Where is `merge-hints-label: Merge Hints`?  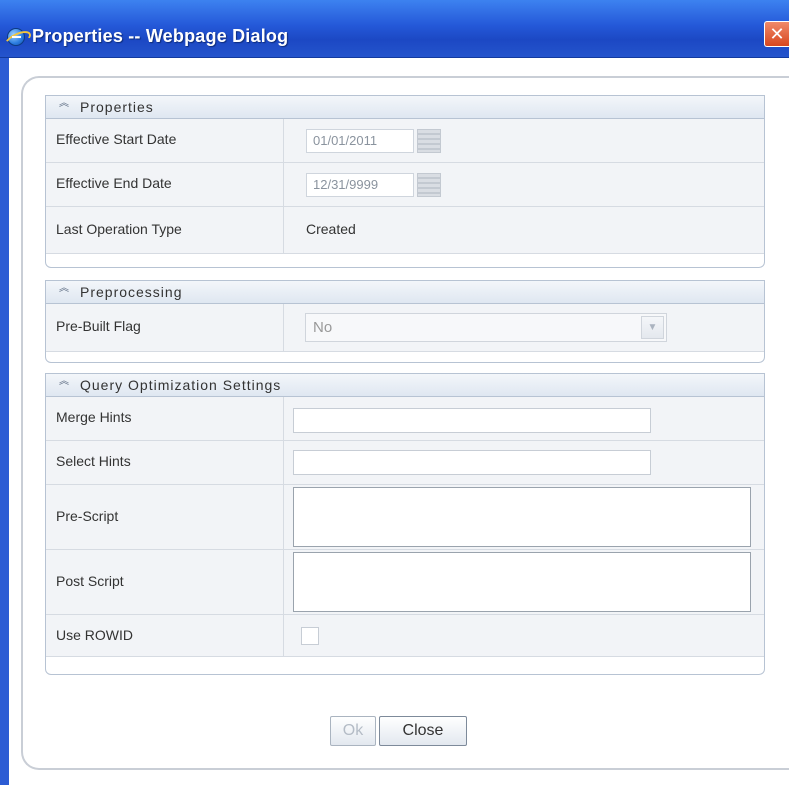 merge-hints-label: Merge Hints is located at coordinates (94, 417).